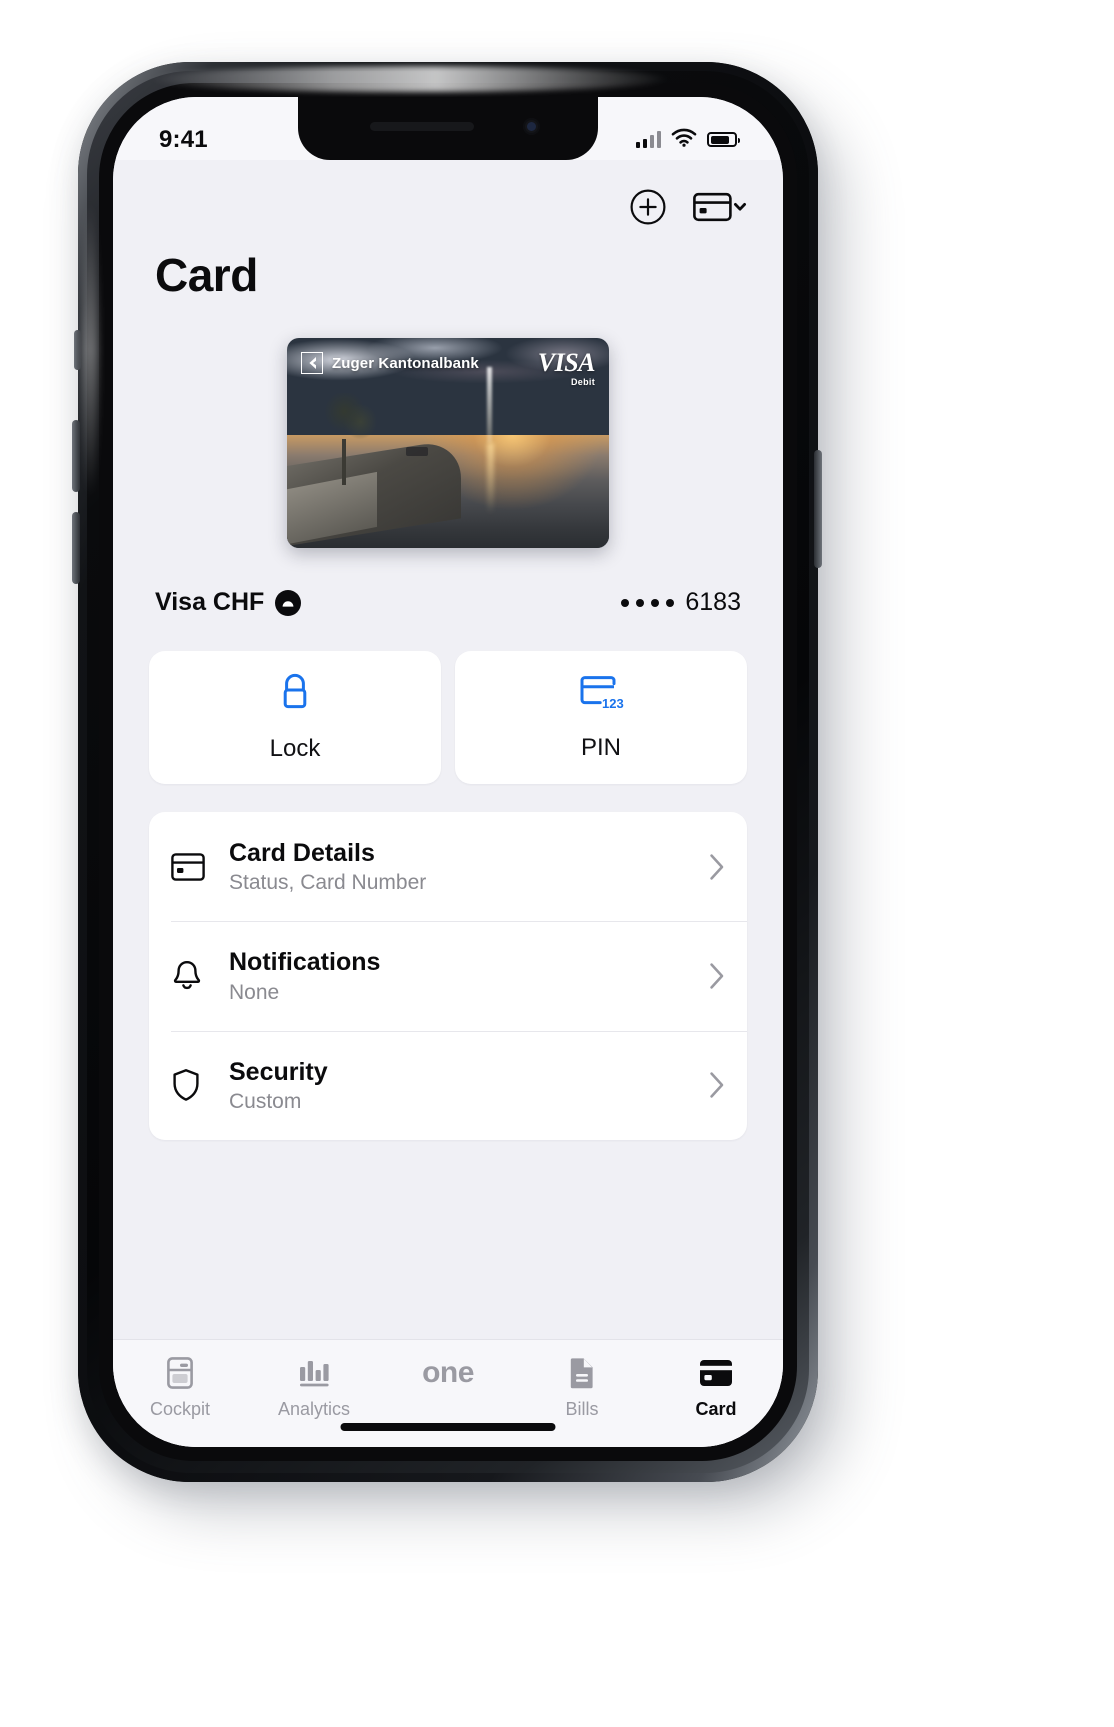  I want to click on settings-row-text: Card Details Status, Card Number, so click(469, 866).